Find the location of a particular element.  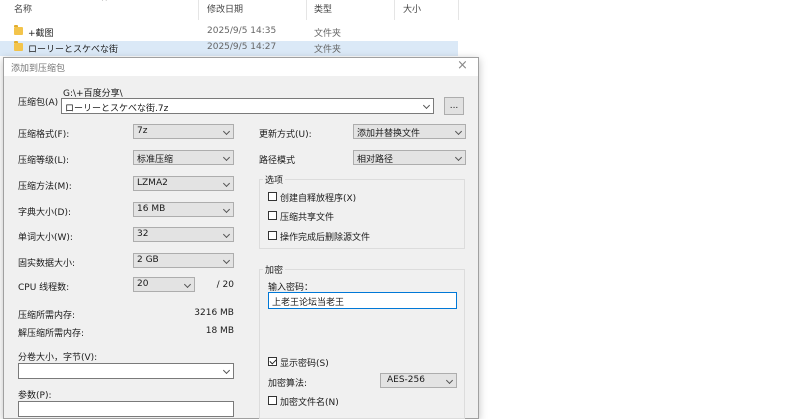

word-value: 32 is located at coordinates (143, 234).